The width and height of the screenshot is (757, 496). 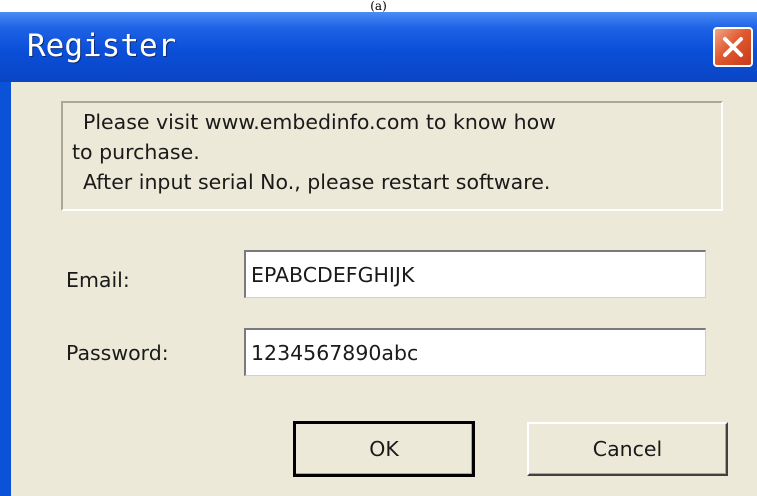 I want to click on cancel-button: Cancel, so click(x=627, y=449).